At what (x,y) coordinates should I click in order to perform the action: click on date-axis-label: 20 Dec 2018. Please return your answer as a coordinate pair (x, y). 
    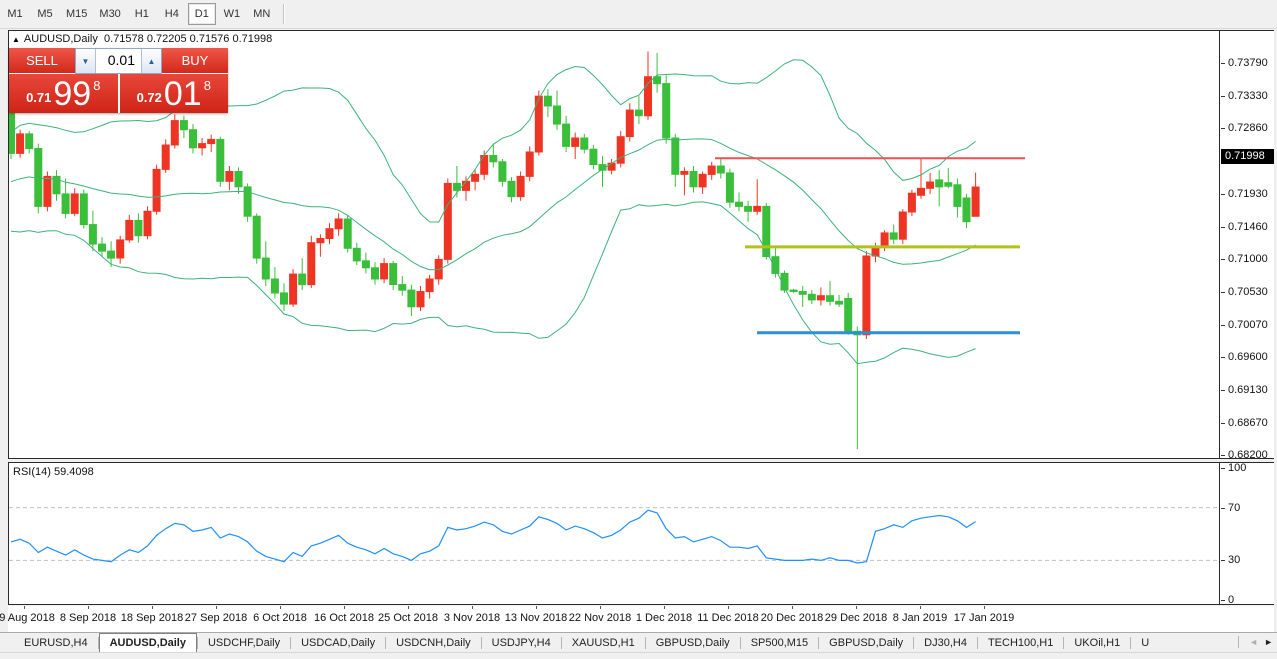
    Looking at the image, I should click on (792, 618).